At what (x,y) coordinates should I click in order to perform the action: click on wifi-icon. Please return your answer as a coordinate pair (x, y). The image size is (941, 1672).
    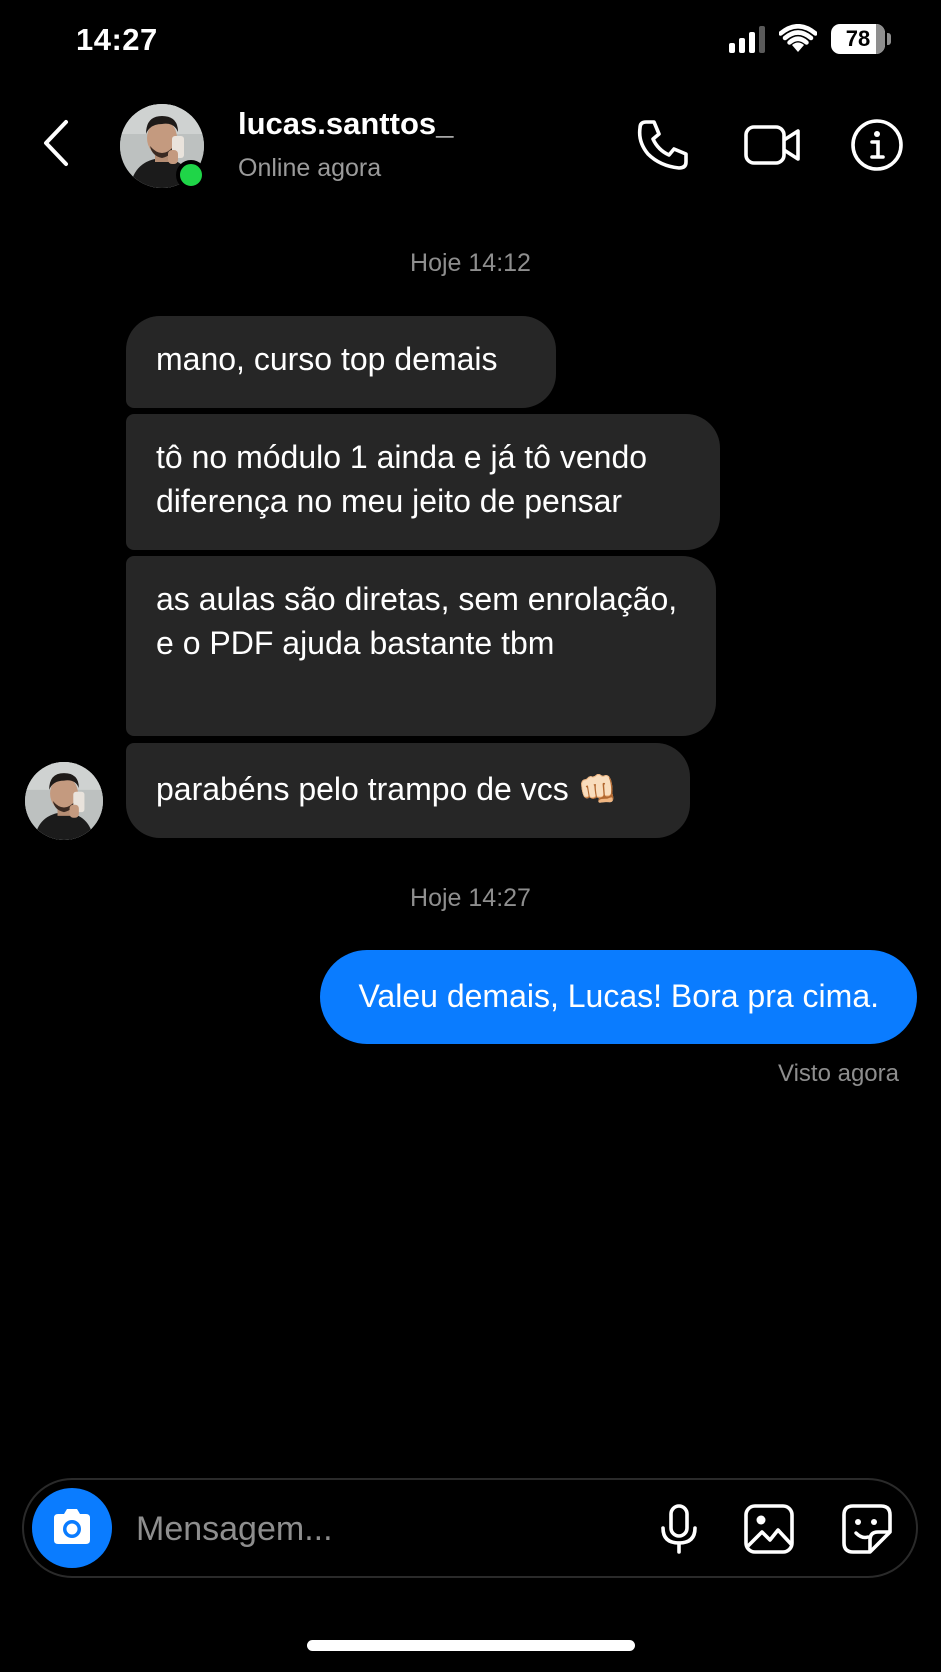
    Looking at the image, I should click on (798, 38).